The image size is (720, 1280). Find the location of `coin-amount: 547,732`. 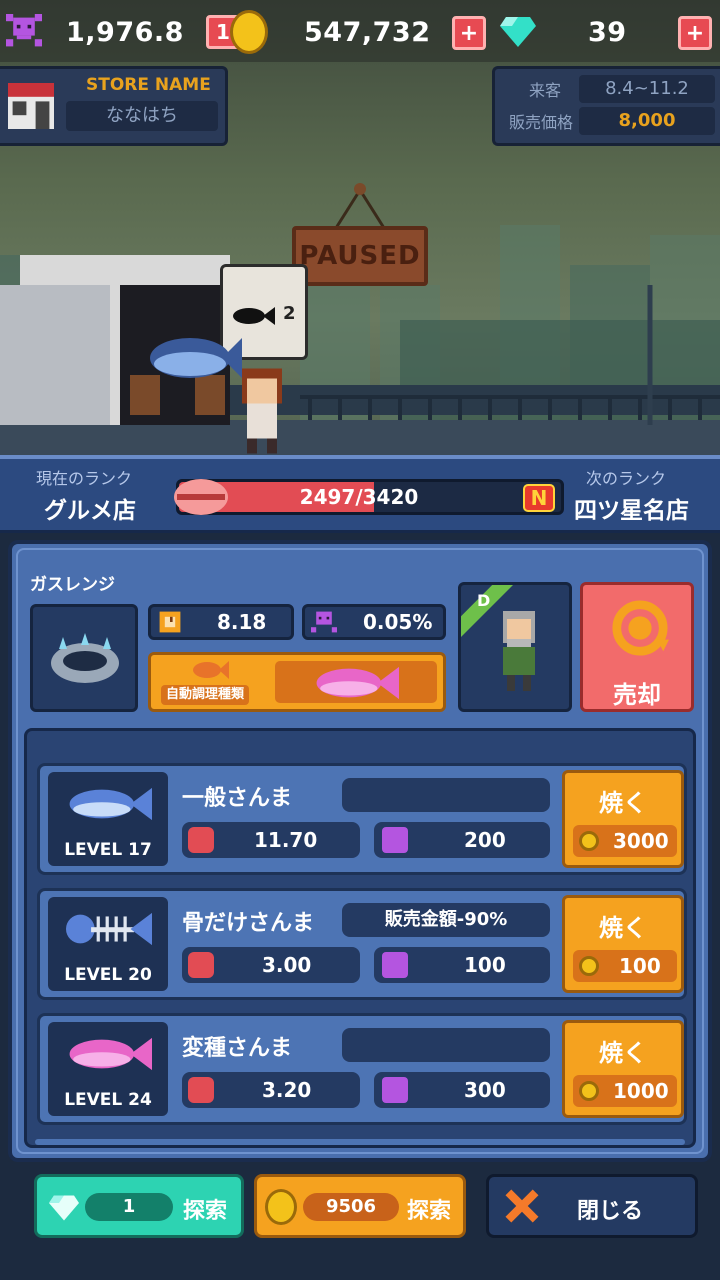

coin-amount: 547,732 is located at coordinates (367, 32).